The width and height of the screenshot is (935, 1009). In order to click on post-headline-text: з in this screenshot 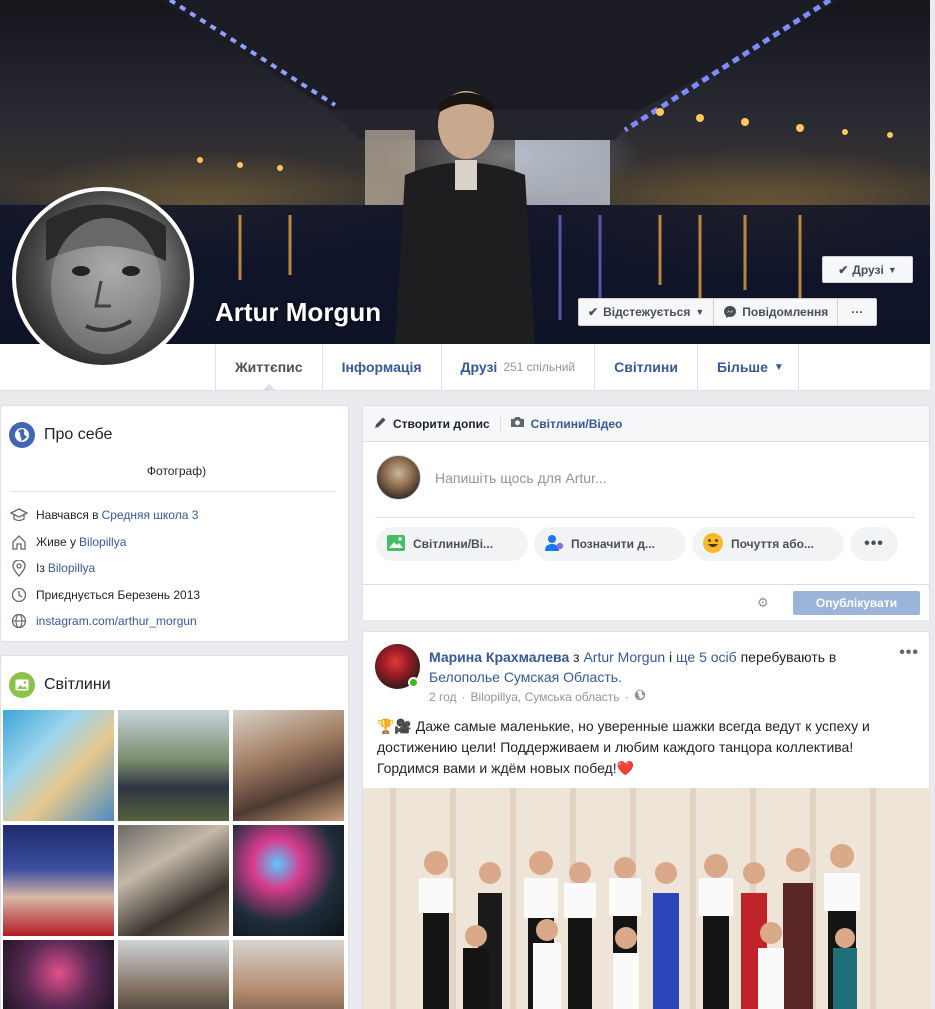, I will do `click(576, 657)`.